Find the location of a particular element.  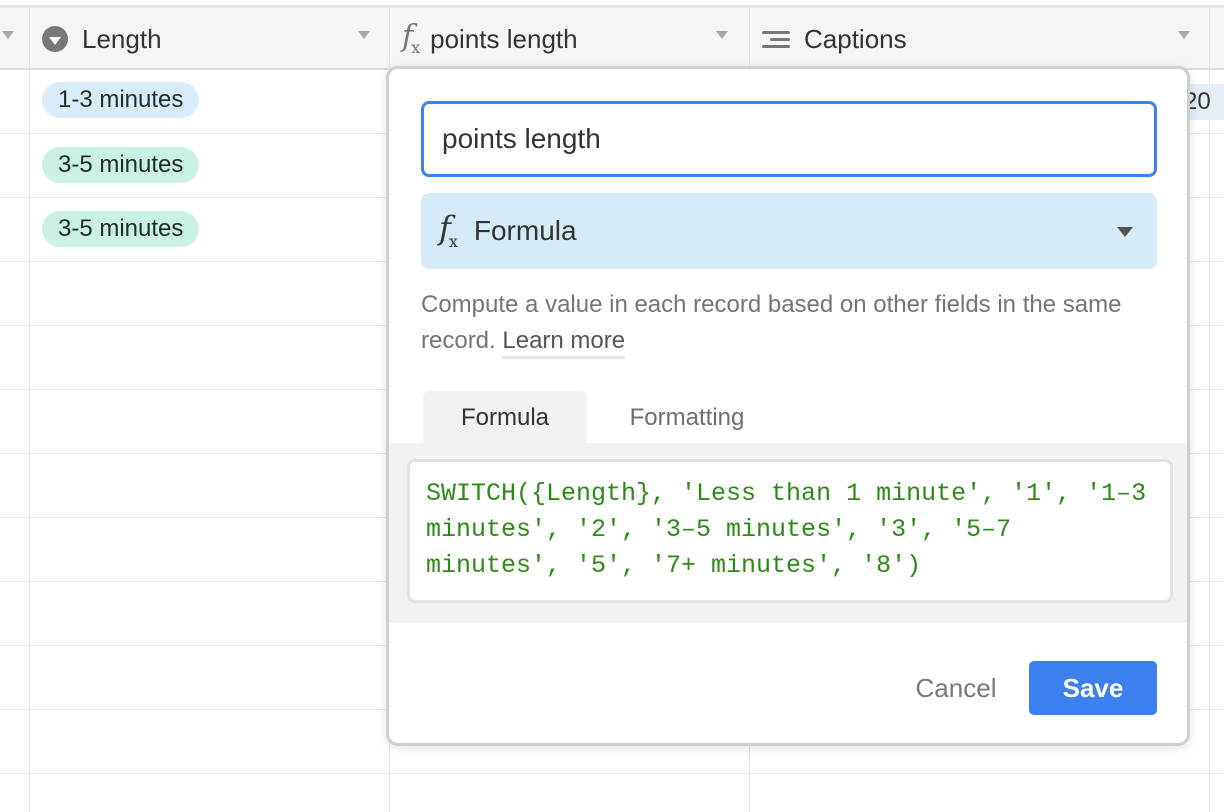

tab-formatting: Formatting is located at coordinates (687, 418).